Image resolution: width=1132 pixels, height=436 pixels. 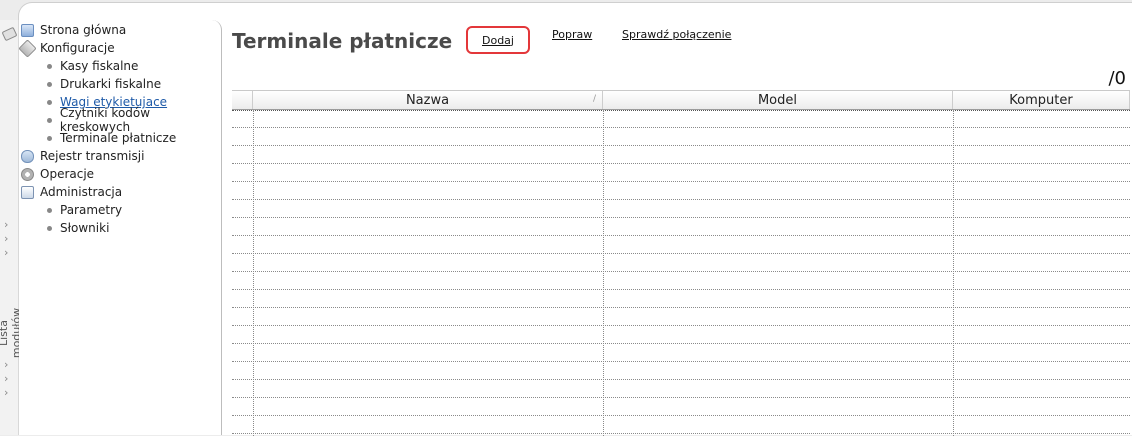 What do you see at coordinates (572, 34) in the screenshot?
I see `edit-button: Popraw` at bounding box center [572, 34].